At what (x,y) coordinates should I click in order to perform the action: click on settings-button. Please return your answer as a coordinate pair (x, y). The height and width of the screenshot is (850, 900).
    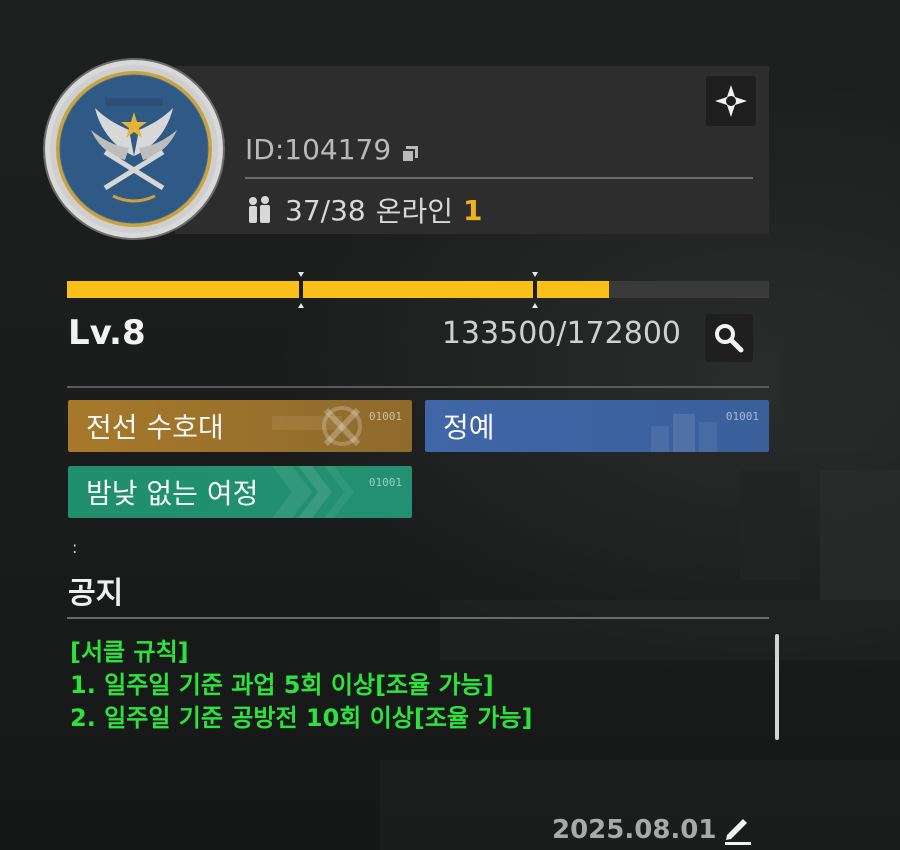
    Looking at the image, I should click on (731, 101).